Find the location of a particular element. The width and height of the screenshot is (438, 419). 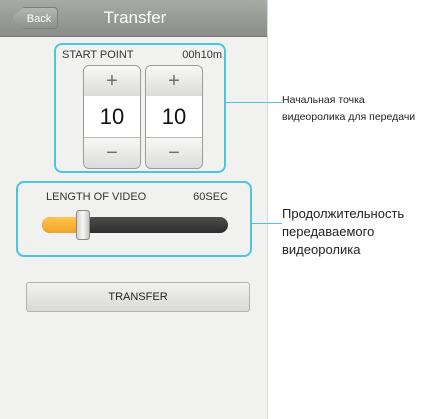

slider-thumb is located at coordinates (83, 225).